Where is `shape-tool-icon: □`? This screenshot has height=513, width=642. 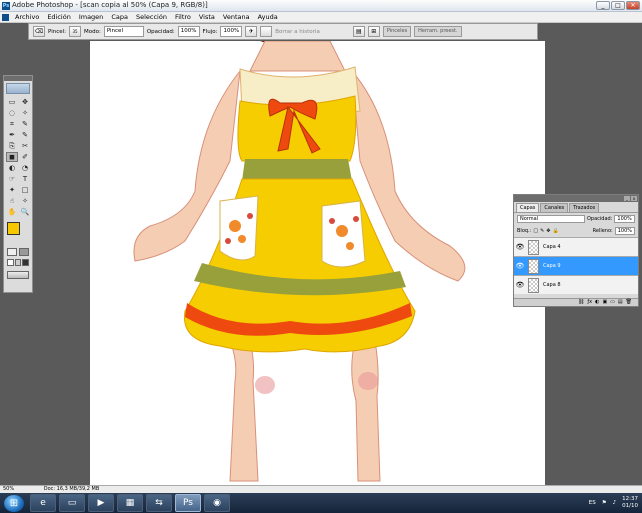
shape-tool-icon: □ is located at coordinates (25, 190).